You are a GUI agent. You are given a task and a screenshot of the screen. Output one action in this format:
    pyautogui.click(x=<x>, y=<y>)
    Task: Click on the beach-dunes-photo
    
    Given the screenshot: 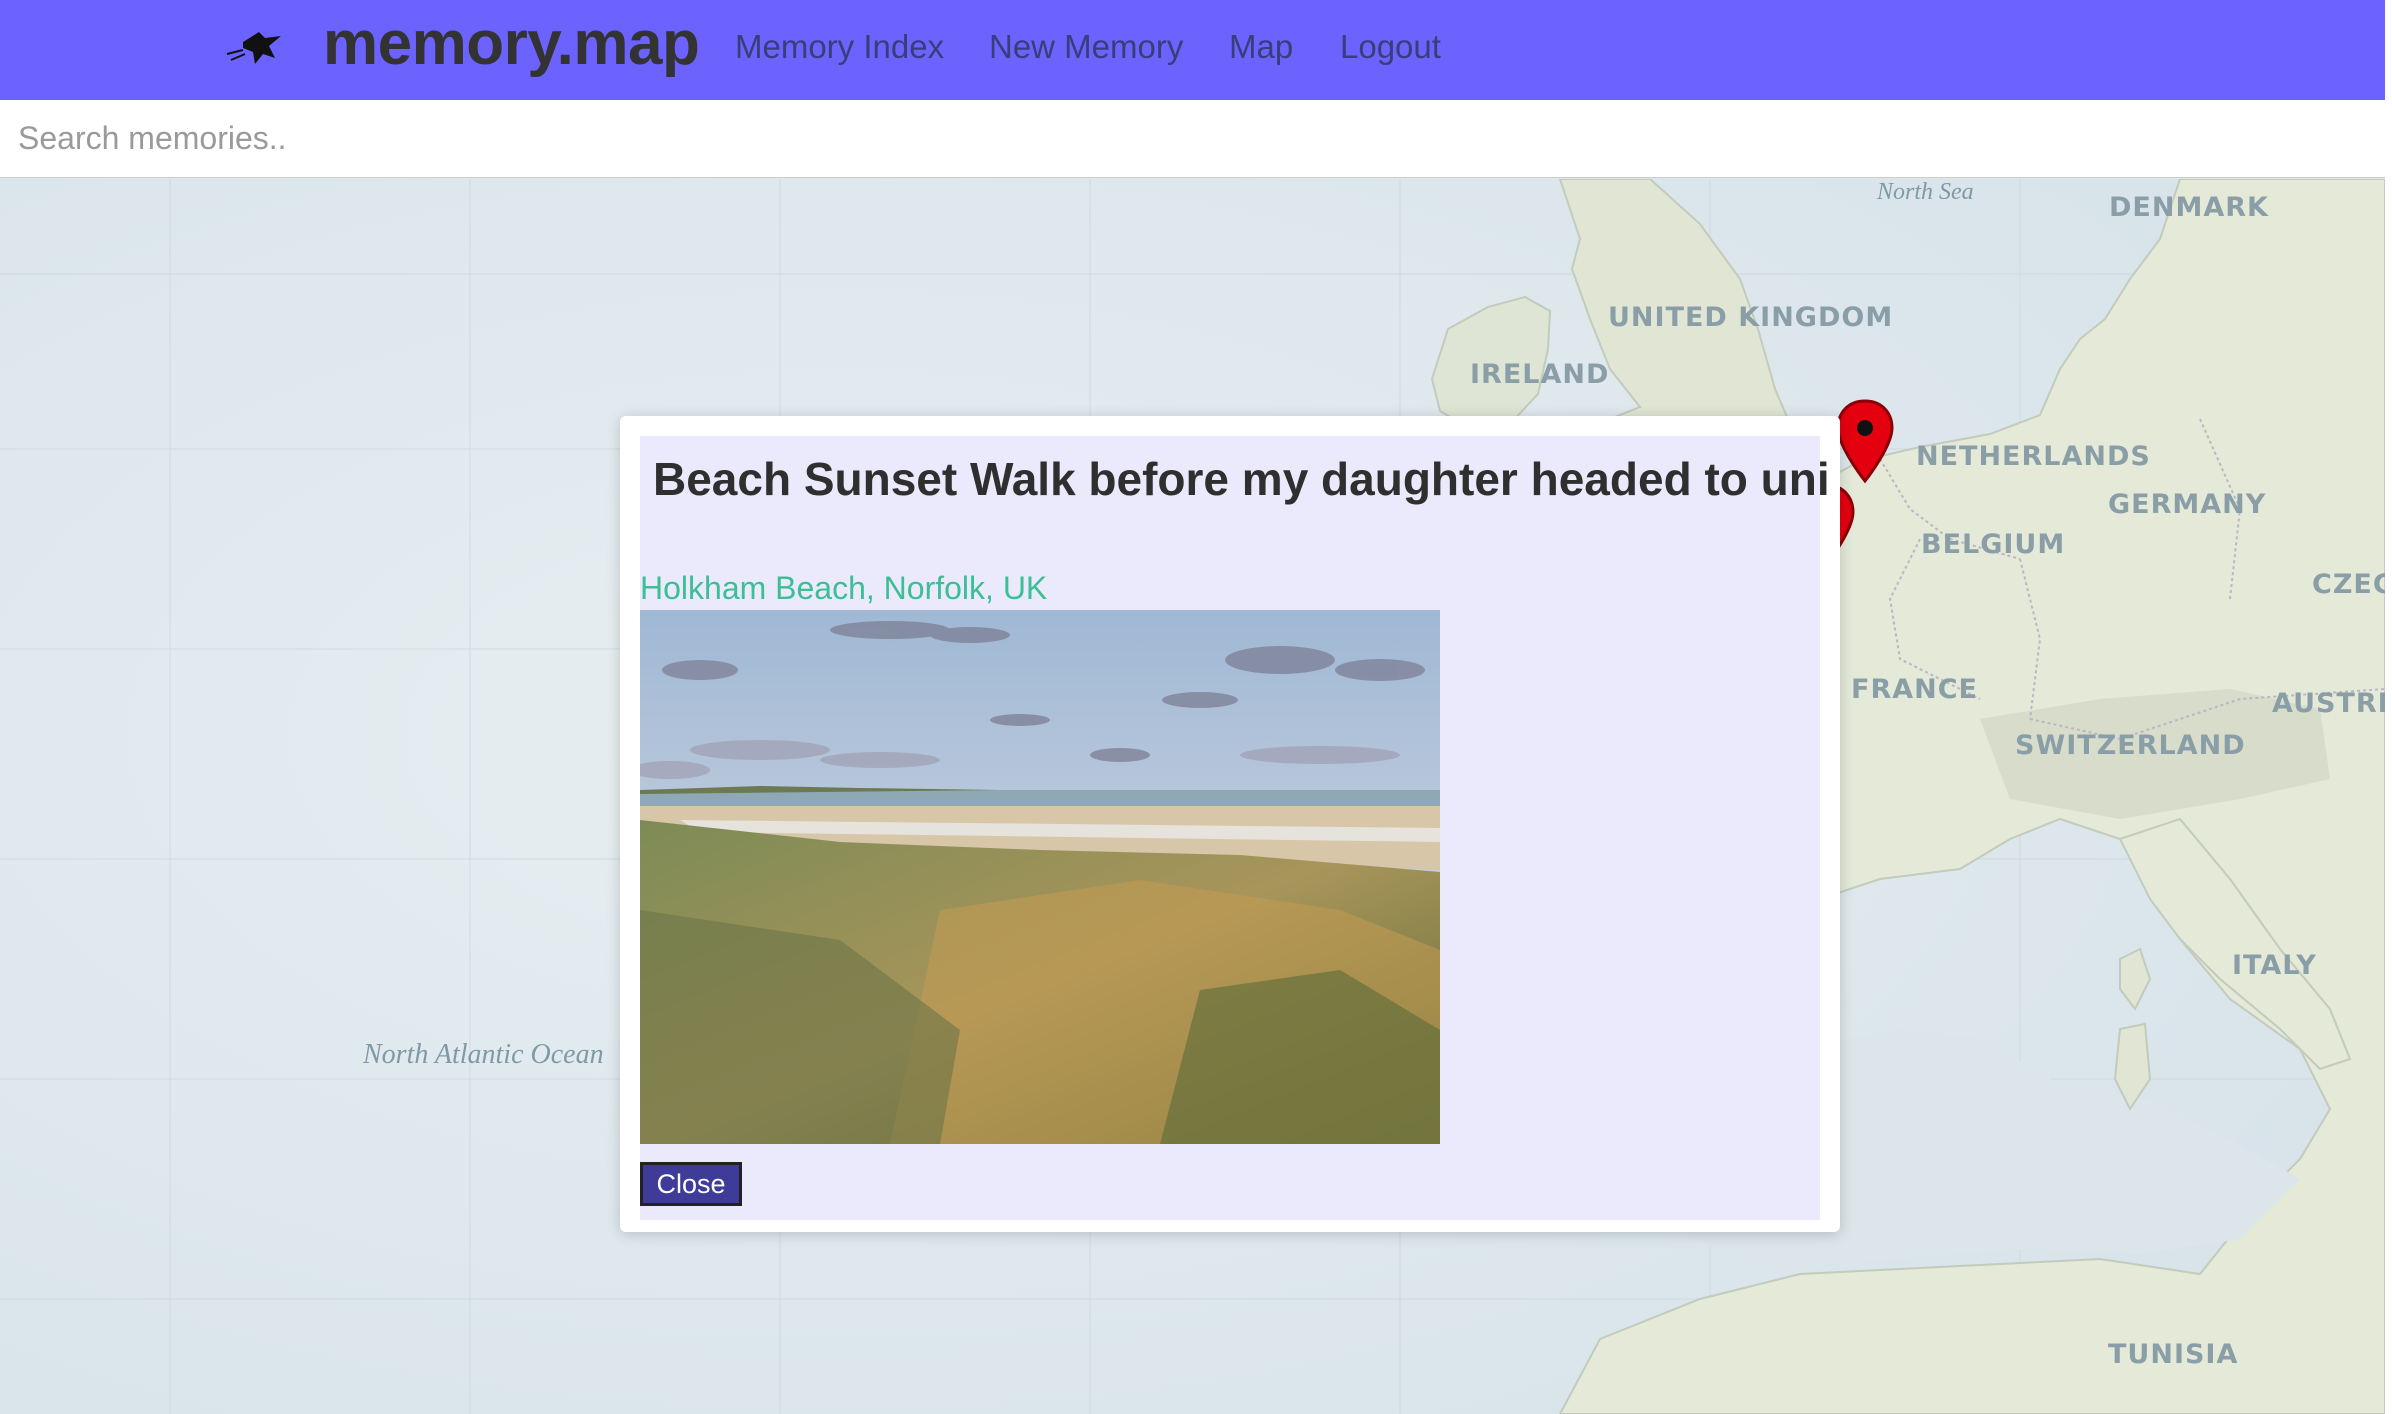 What is the action you would take?
    pyautogui.click(x=1040, y=877)
    